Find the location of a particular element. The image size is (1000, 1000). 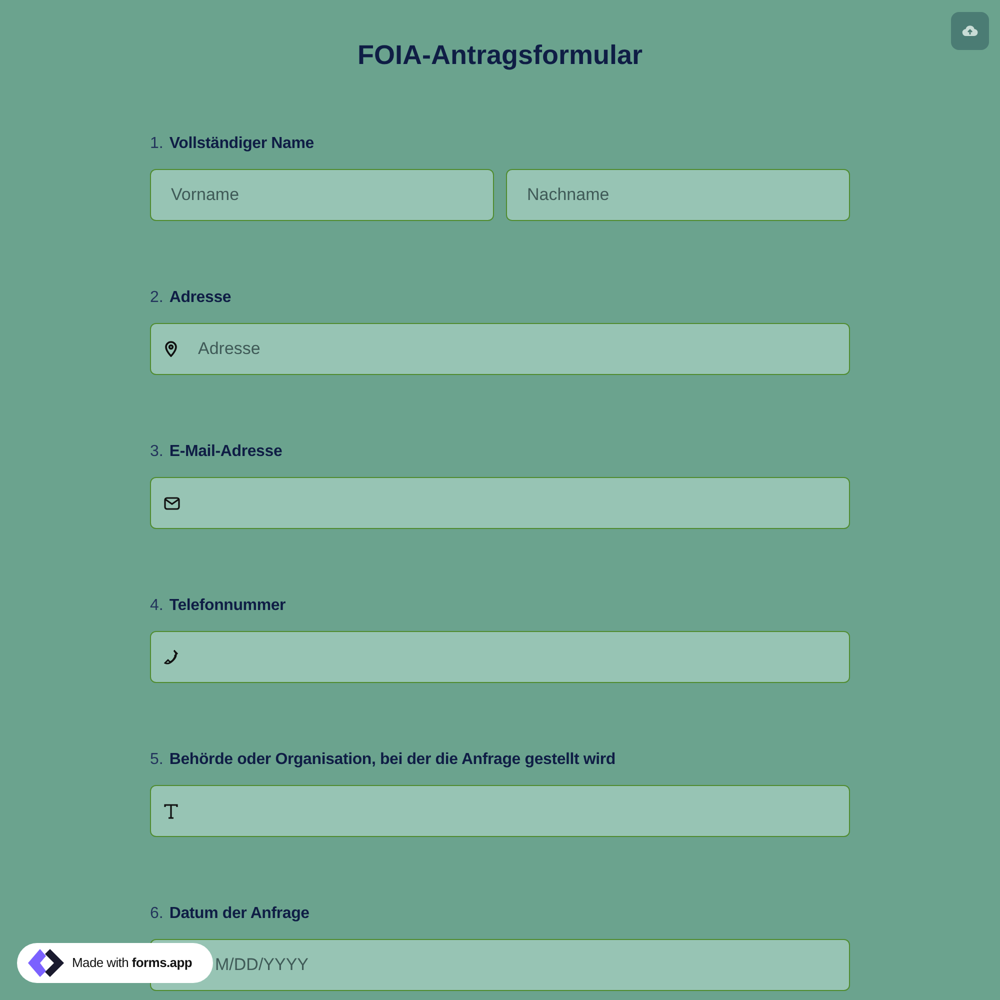

input-field: Adresse is located at coordinates (500, 349).